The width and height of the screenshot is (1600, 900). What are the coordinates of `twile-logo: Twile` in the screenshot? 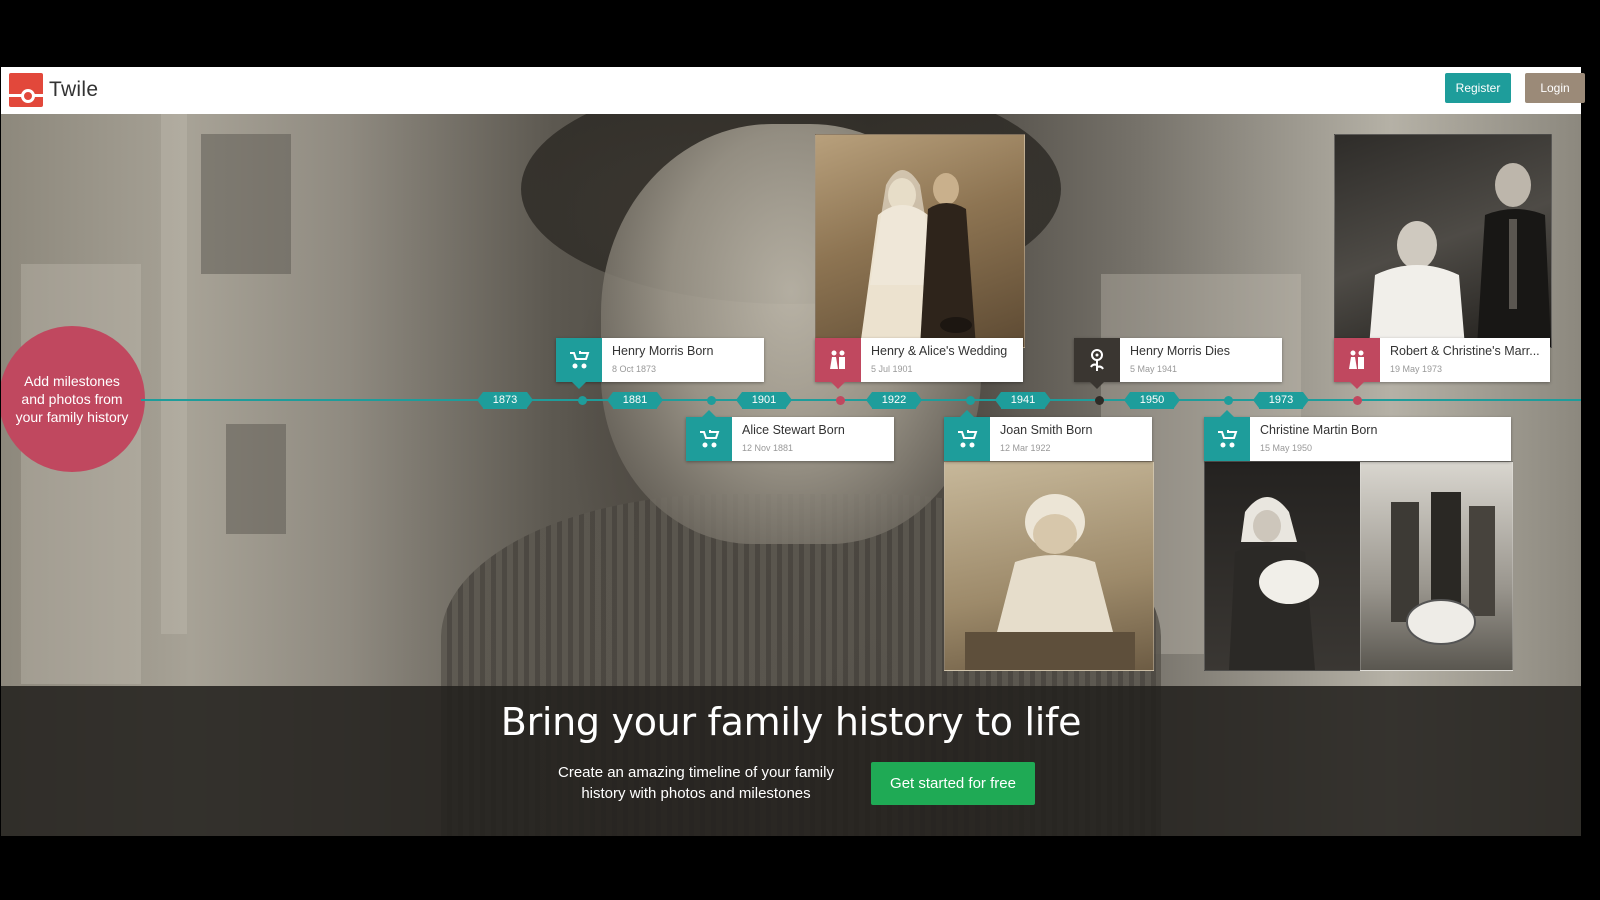 It's located at (53, 90).